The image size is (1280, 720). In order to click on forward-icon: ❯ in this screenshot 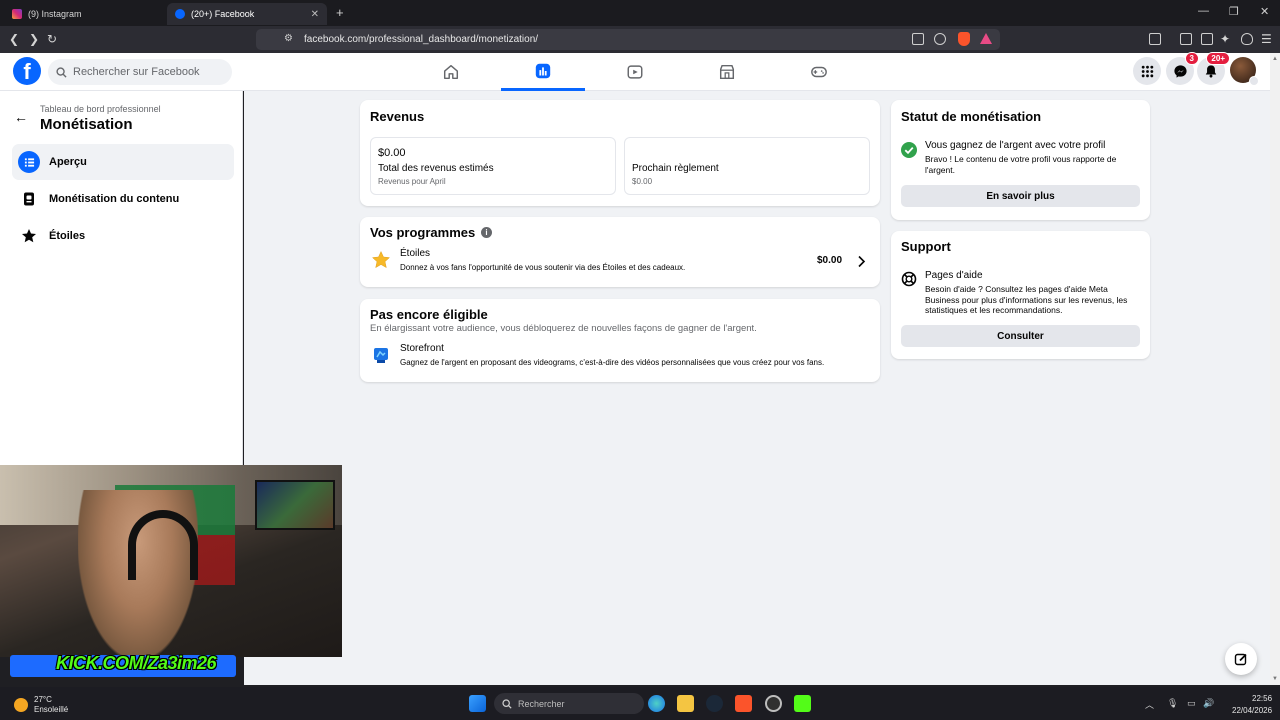, I will do `click(34, 39)`.